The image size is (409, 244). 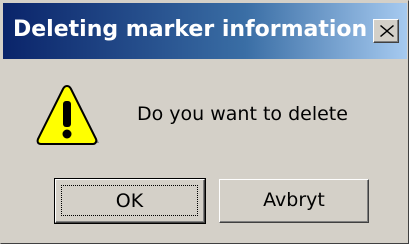 I want to click on ok-button-label: OK, so click(x=129, y=200).